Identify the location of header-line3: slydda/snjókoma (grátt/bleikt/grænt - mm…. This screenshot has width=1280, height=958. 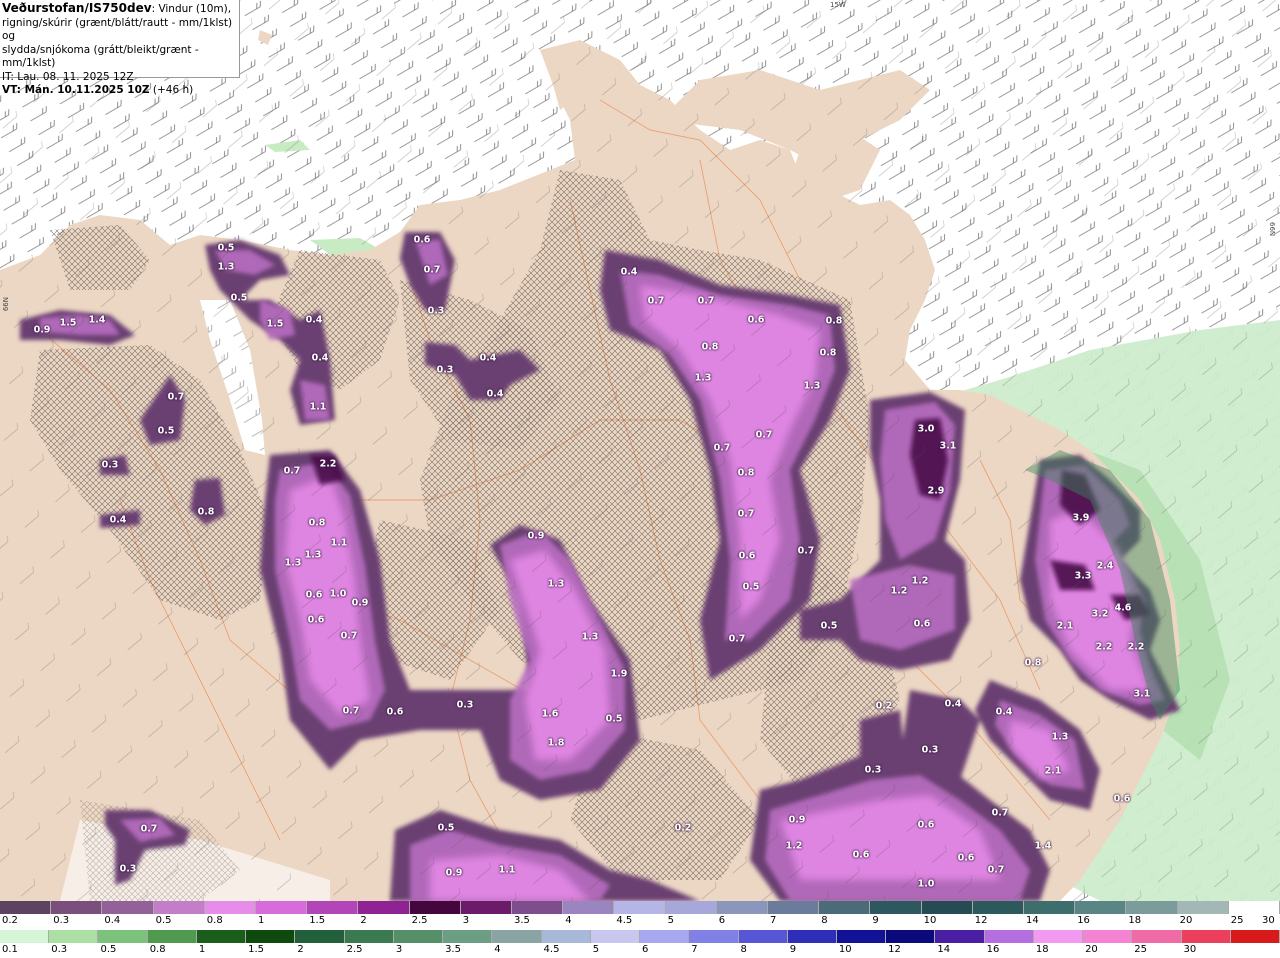
(100, 56).